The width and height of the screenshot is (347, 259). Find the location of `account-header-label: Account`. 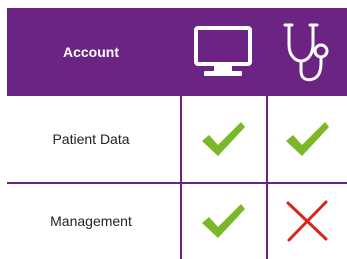

account-header-label: Account is located at coordinates (91, 52).